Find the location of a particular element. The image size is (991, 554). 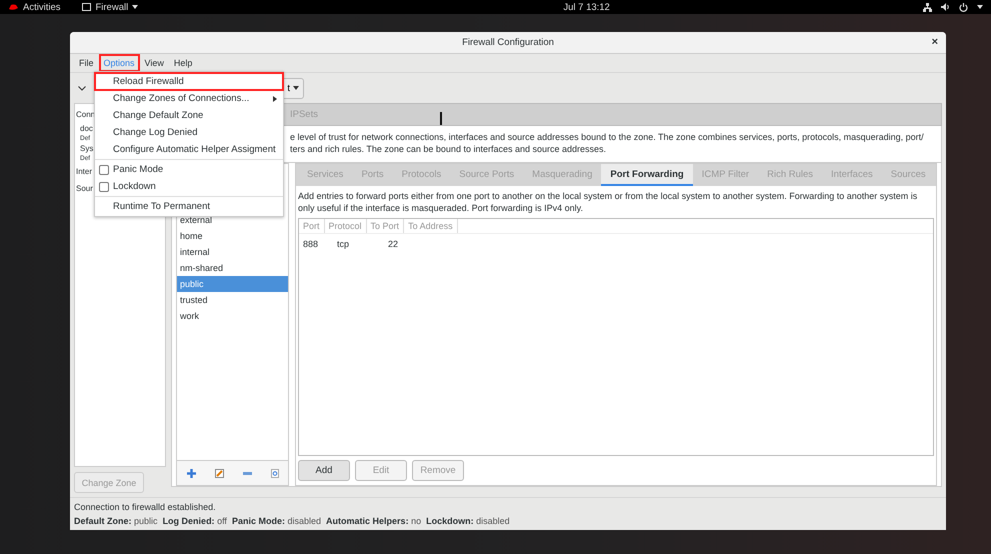

chevron-icon is located at coordinates (82, 88).